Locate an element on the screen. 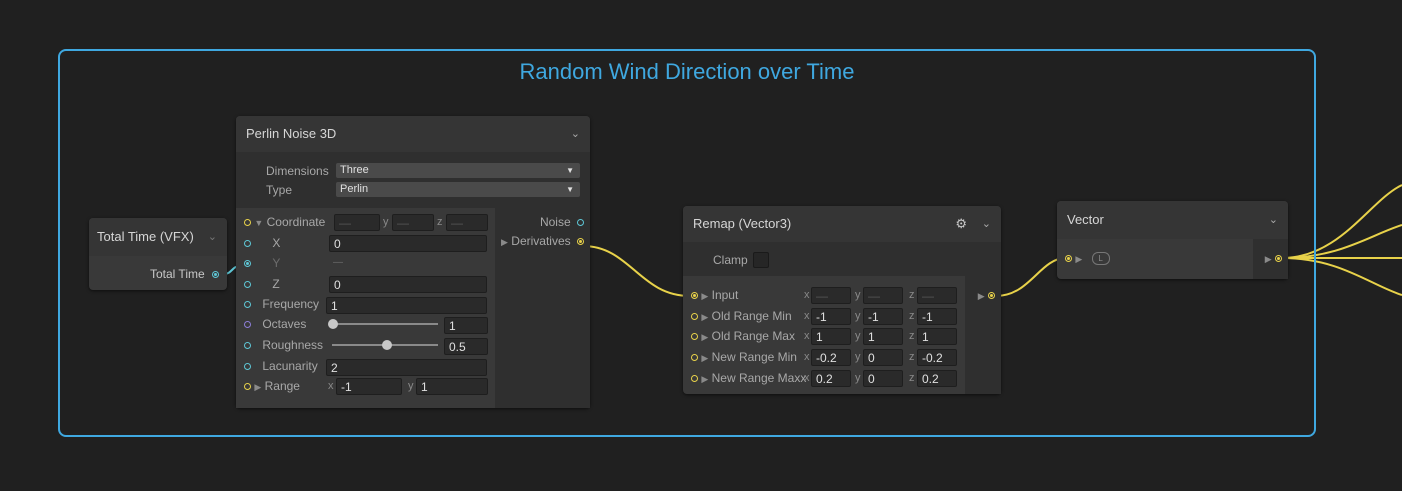 Image resolution: width=1402 pixels, height=491 pixels. perlin-header: Perlin Noise 3D ⌄ is located at coordinates (413, 134).